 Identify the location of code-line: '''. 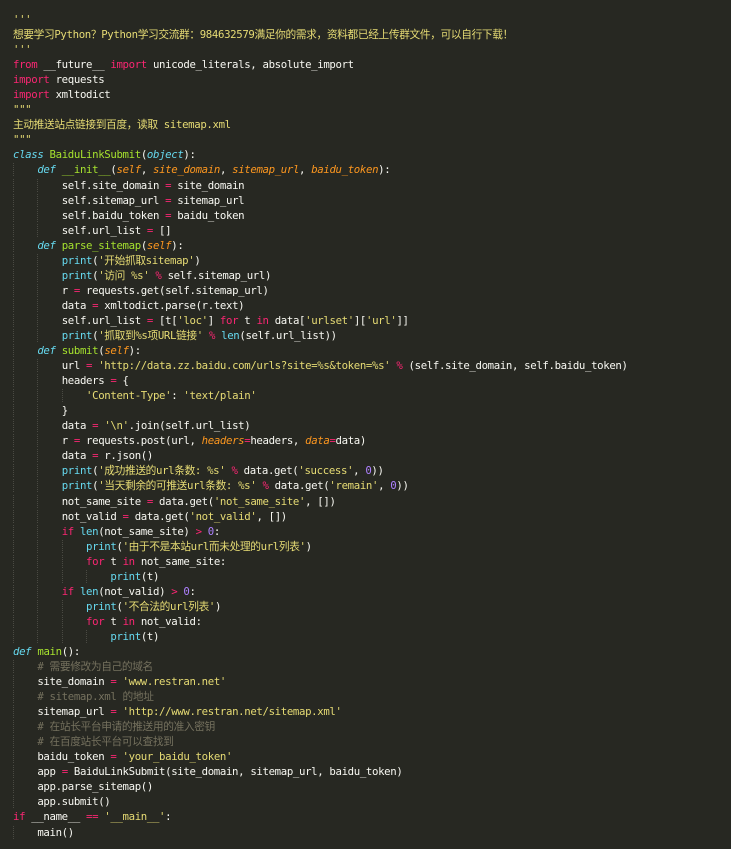
(372, 19).